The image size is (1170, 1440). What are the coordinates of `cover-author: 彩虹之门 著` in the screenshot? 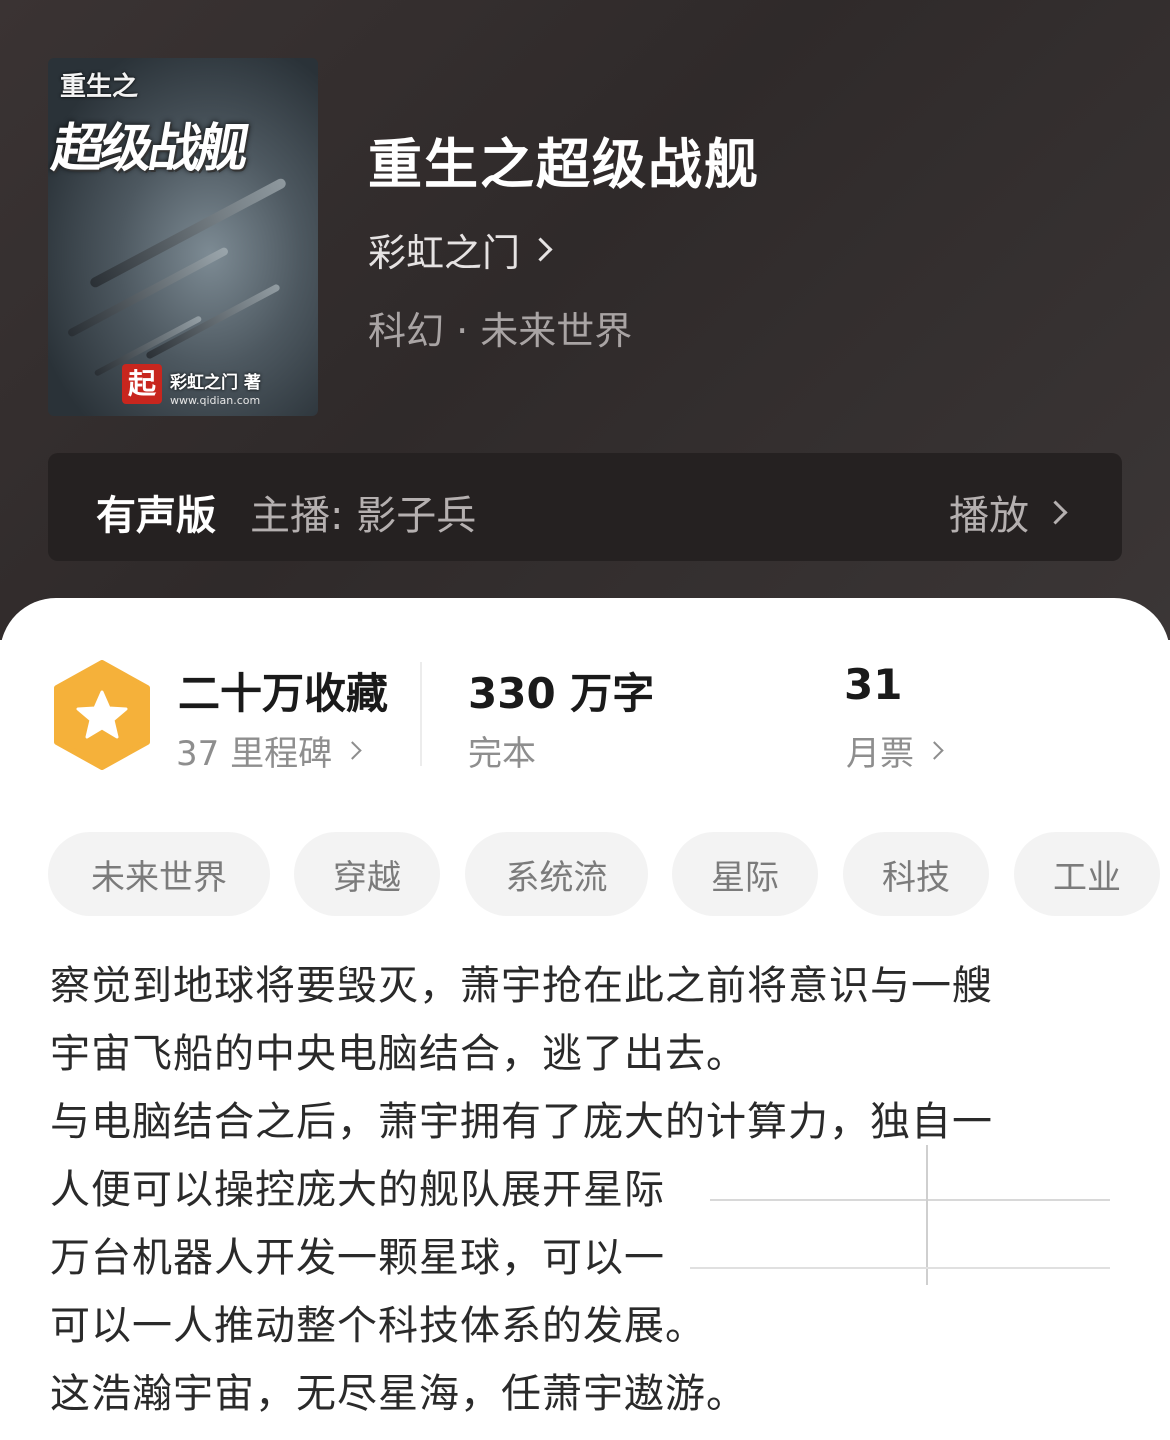 It's located at (215, 383).